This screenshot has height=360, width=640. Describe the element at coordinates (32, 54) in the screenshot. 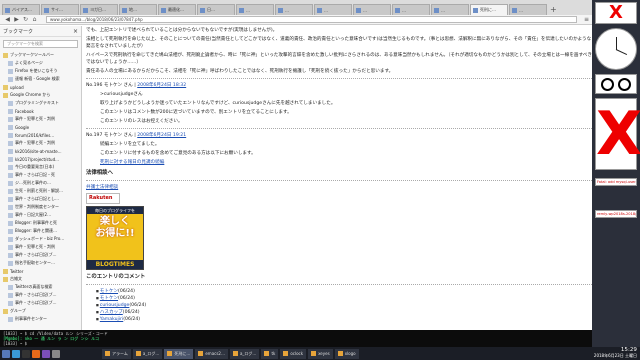

I see `bookmark-label: ブックマークツールバー` at that location.